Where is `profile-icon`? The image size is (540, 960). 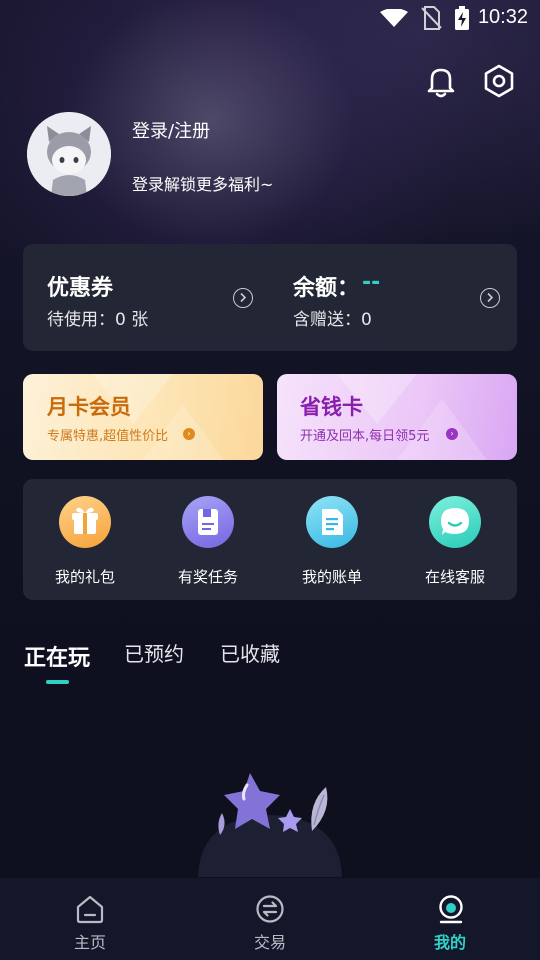 profile-icon is located at coordinates (451, 909).